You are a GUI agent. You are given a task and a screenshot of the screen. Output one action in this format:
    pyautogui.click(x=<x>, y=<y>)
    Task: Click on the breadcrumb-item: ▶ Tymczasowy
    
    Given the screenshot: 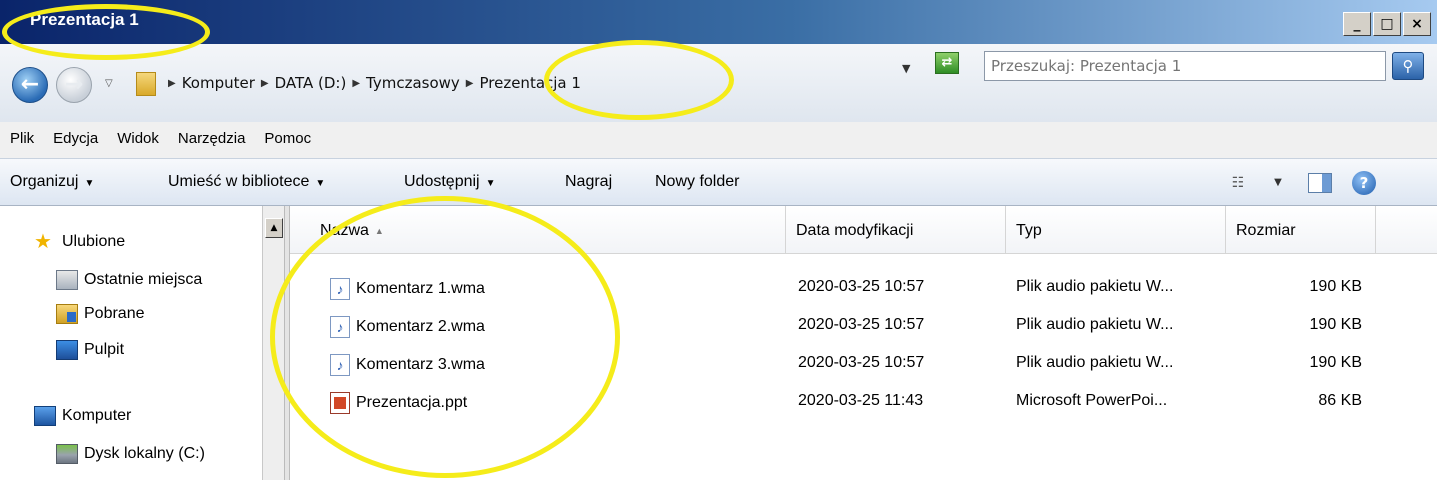 What is the action you would take?
    pyautogui.click(x=405, y=83)
    